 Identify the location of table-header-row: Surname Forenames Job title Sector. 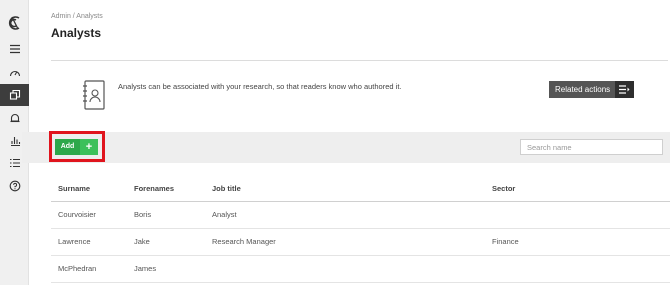
(360, 189).